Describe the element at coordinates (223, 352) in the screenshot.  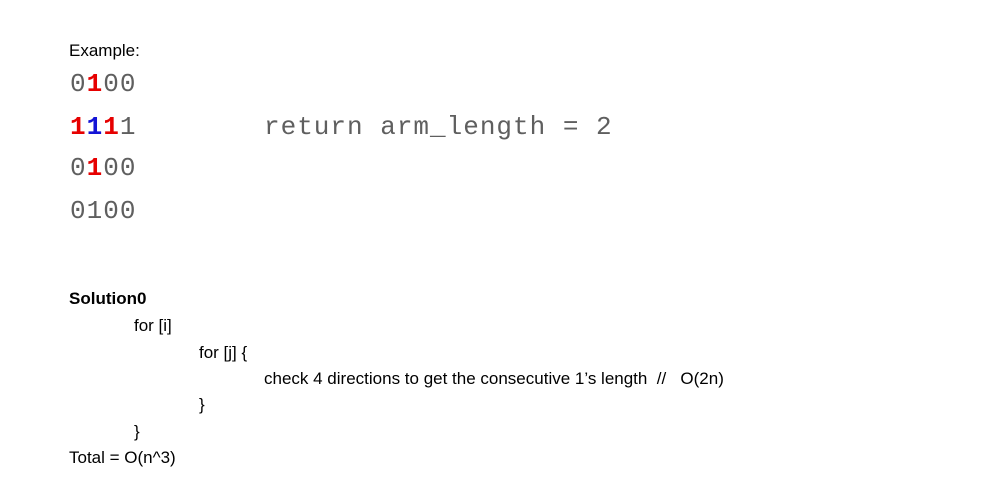
I see `code-line: for [j] {` at that location.